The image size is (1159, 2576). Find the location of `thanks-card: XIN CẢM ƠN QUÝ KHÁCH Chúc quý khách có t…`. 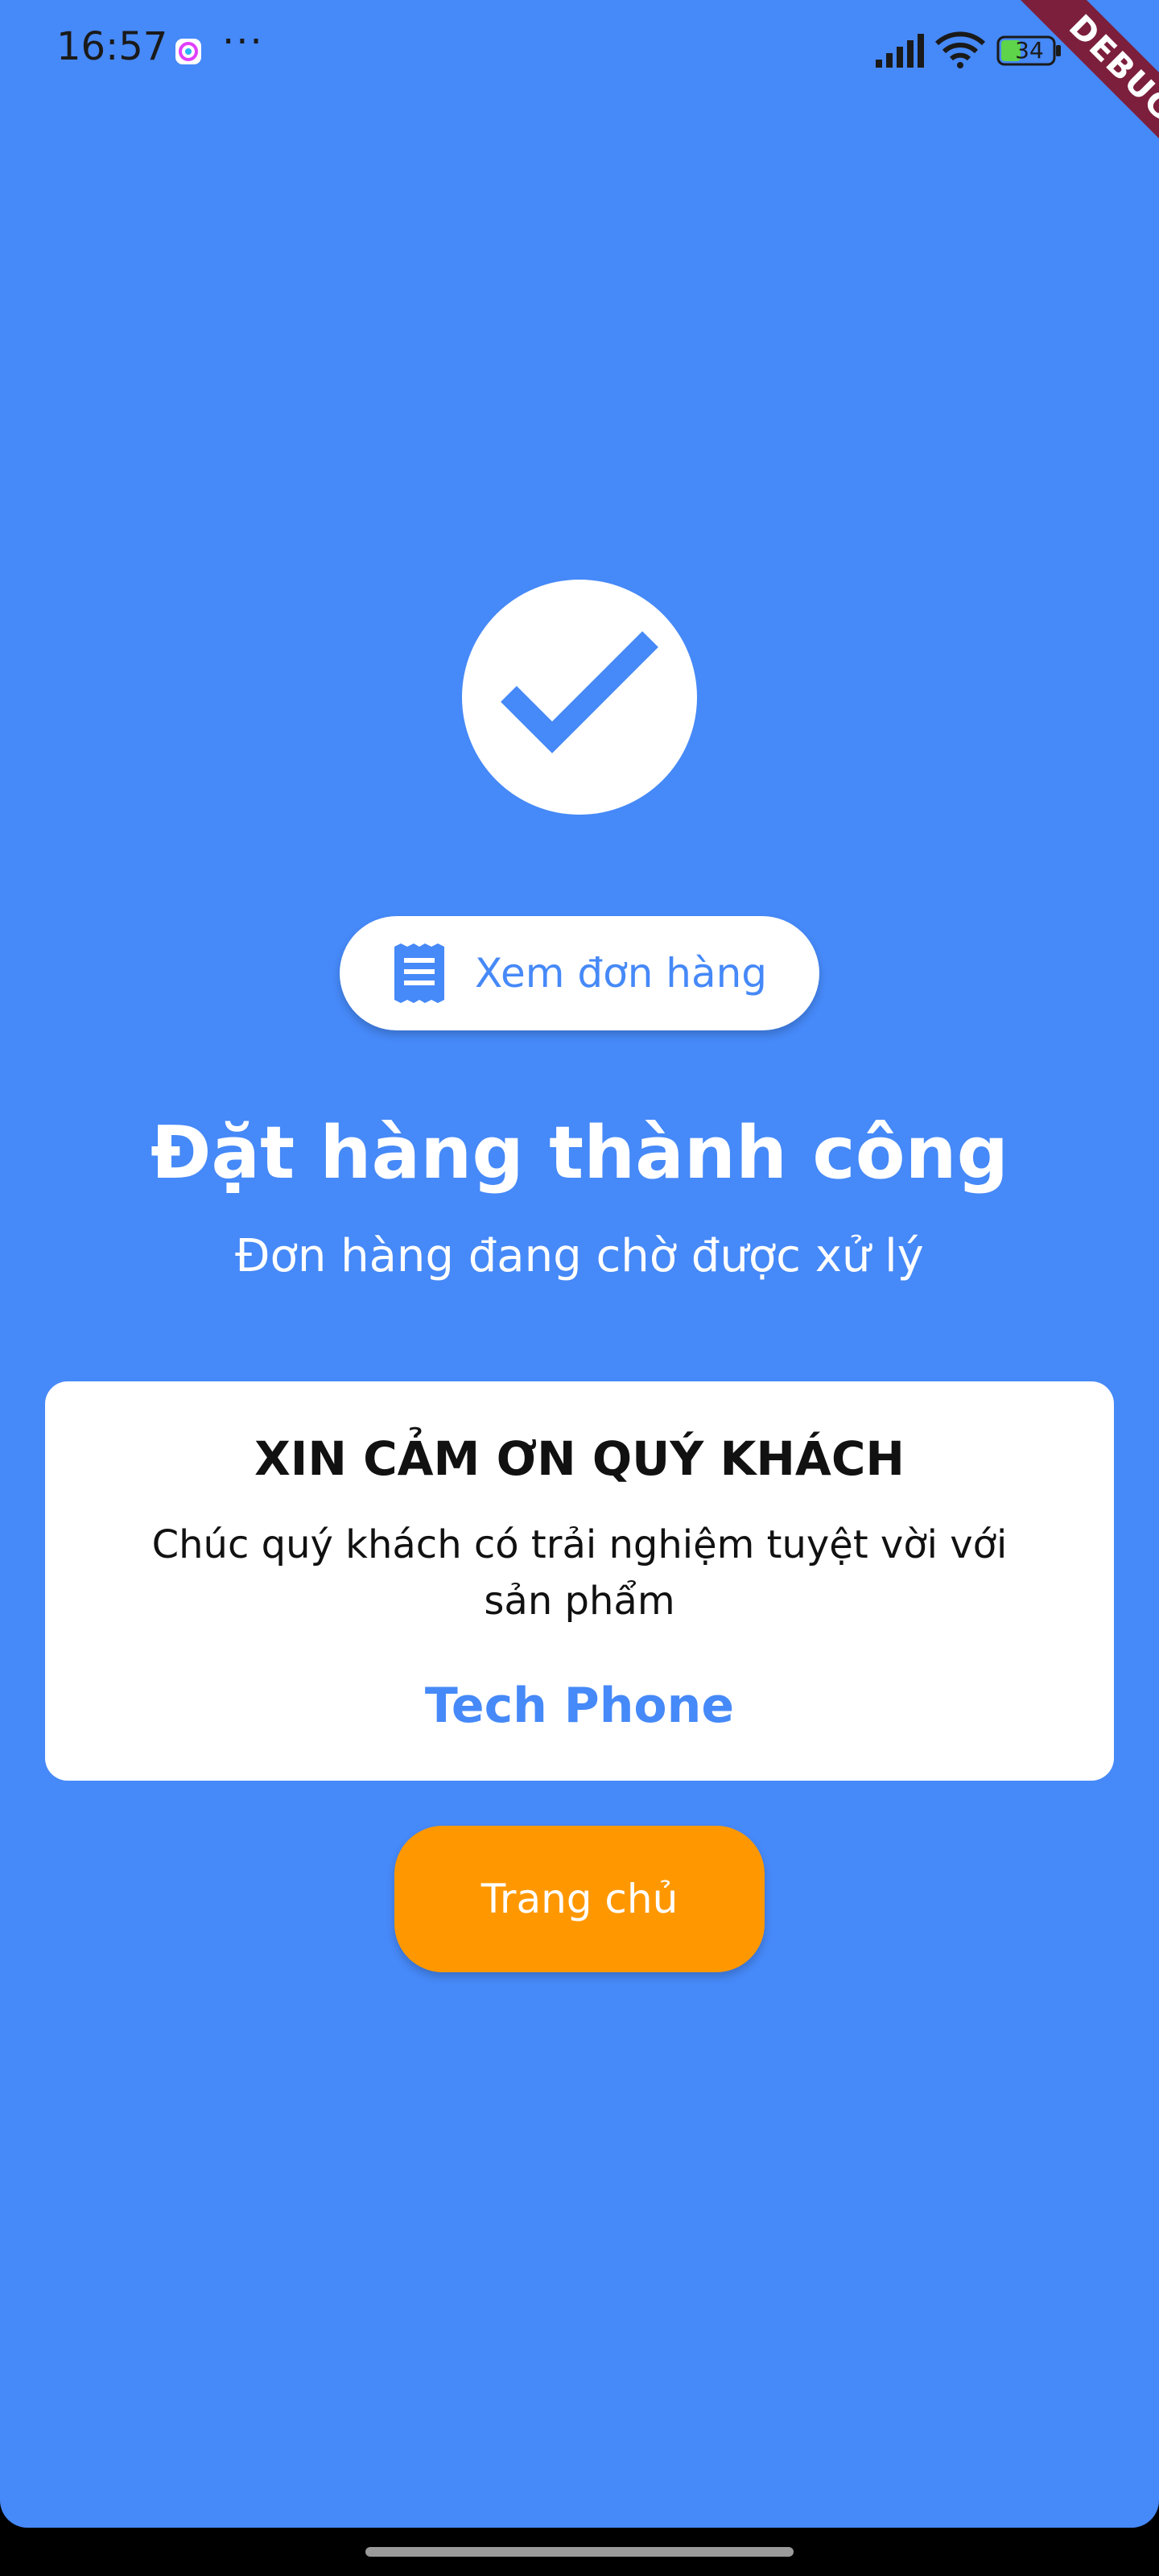

thanks-card: XIN CẢM ƠN QUÝ KHÁCH Chúc quý khách có t… is located at coordinates (579, 1581).